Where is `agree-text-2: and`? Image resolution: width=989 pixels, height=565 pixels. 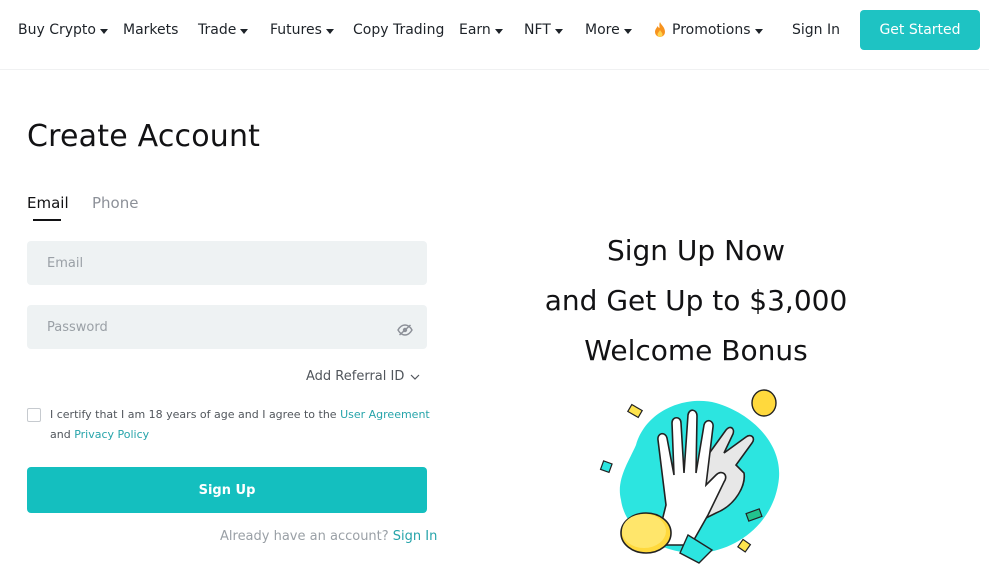
agree-text-2: and is located at coordinates (62, 434).